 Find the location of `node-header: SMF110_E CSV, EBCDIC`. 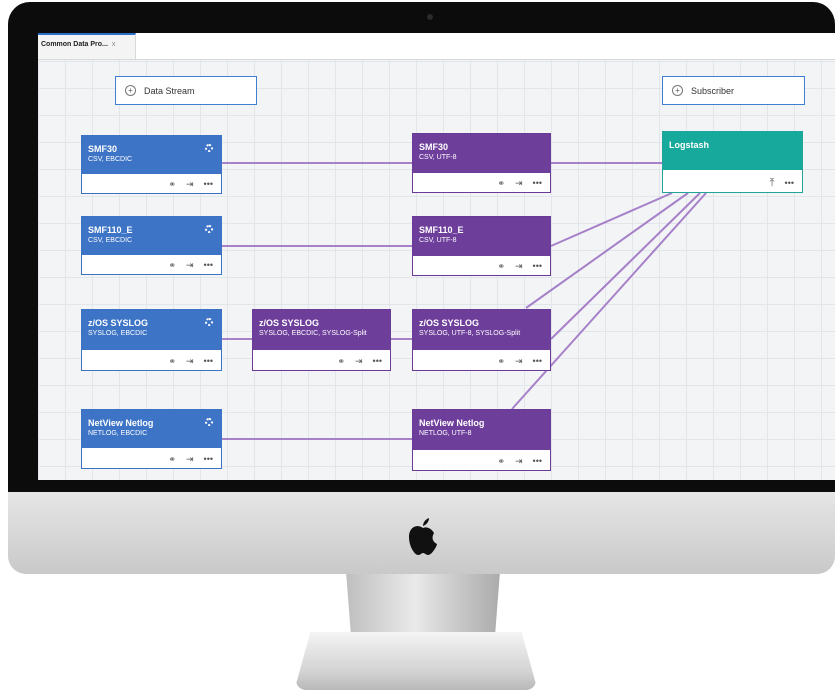

node-header: SMF110_E CSV, EBCDIC is located at coordinates (151, 236).